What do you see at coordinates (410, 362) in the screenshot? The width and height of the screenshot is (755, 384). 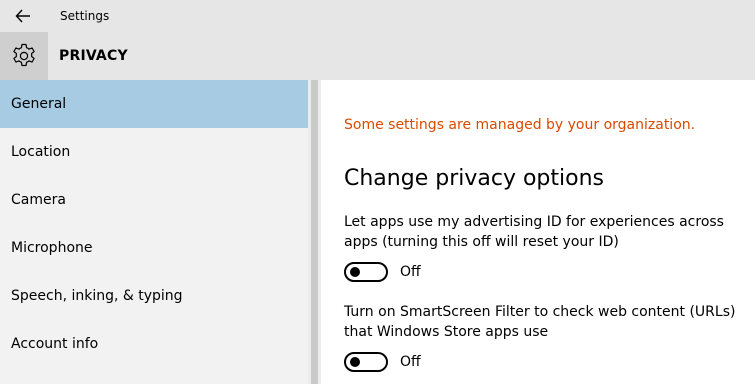 I see `smartscreen-toggle-state: Off` at bounding box center [410, 362].